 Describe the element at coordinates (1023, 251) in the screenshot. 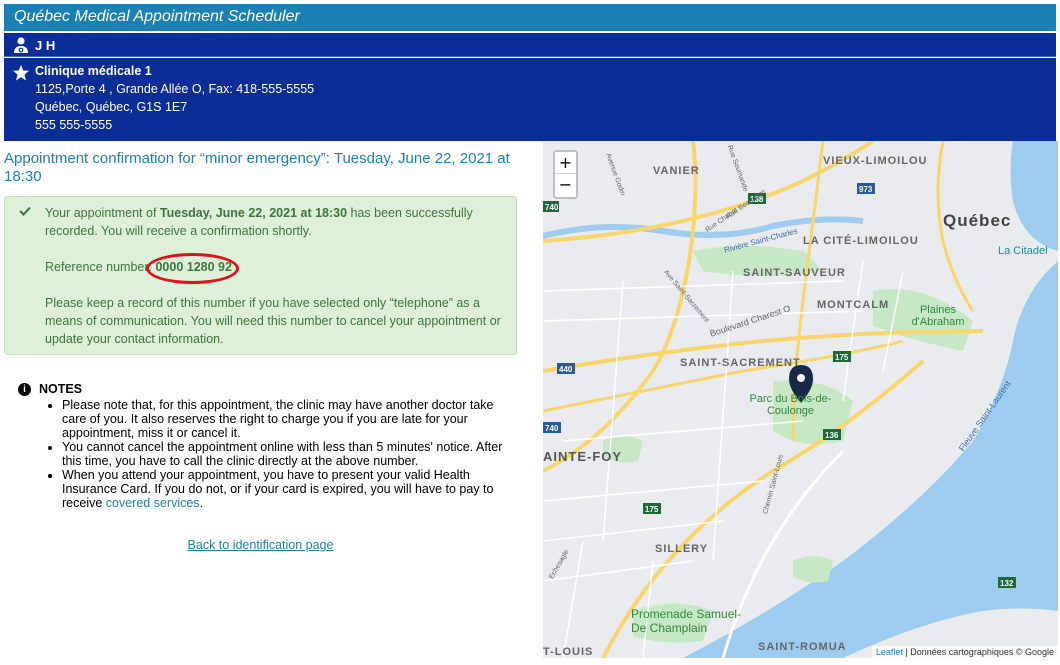

I see `map-label-citadel: La Citadel` at that location.